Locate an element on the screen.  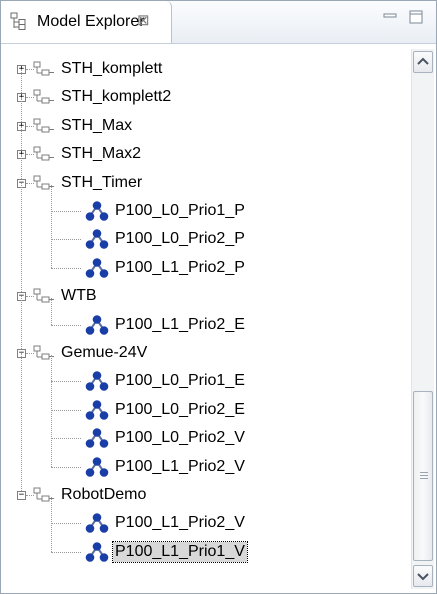
model-label: P100_L1_Prio2_P is located at coordinates (180, 267).